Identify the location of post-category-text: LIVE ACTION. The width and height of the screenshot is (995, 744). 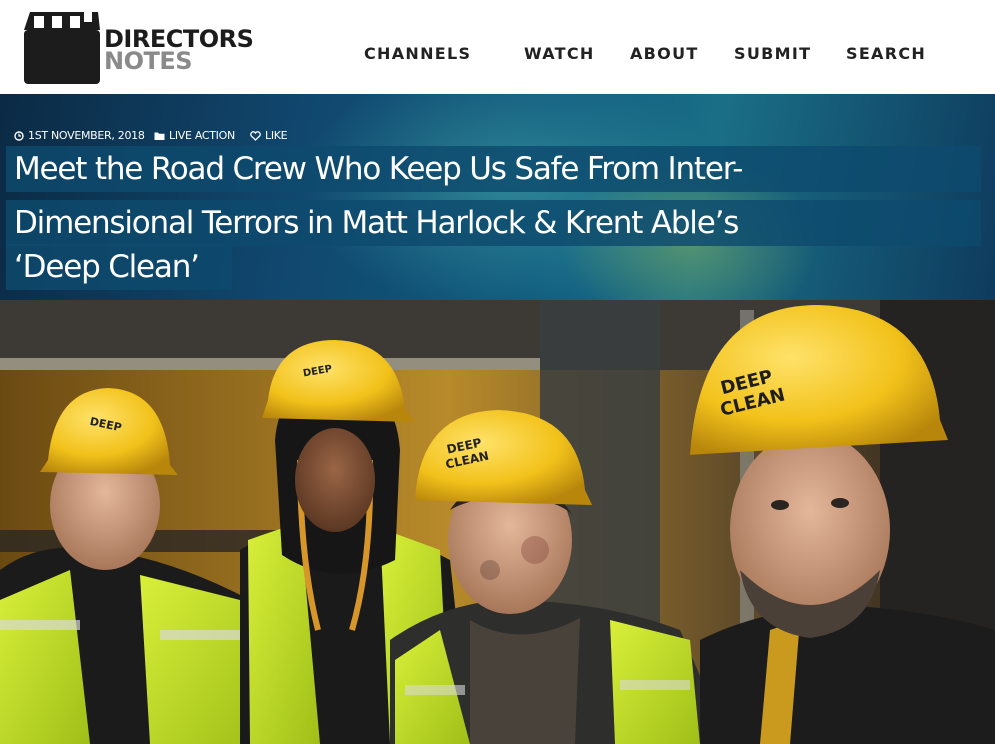
(202, 135).